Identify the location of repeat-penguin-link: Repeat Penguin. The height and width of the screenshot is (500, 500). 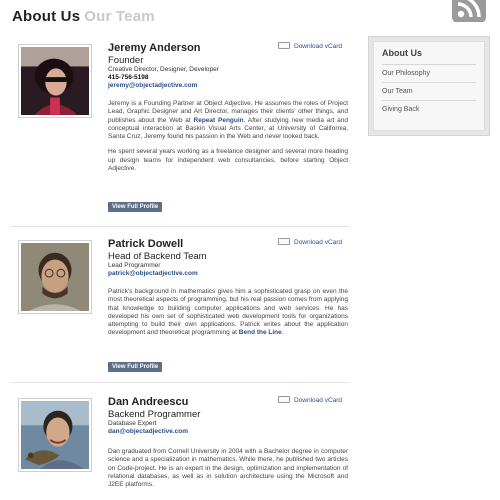
(219, 120).